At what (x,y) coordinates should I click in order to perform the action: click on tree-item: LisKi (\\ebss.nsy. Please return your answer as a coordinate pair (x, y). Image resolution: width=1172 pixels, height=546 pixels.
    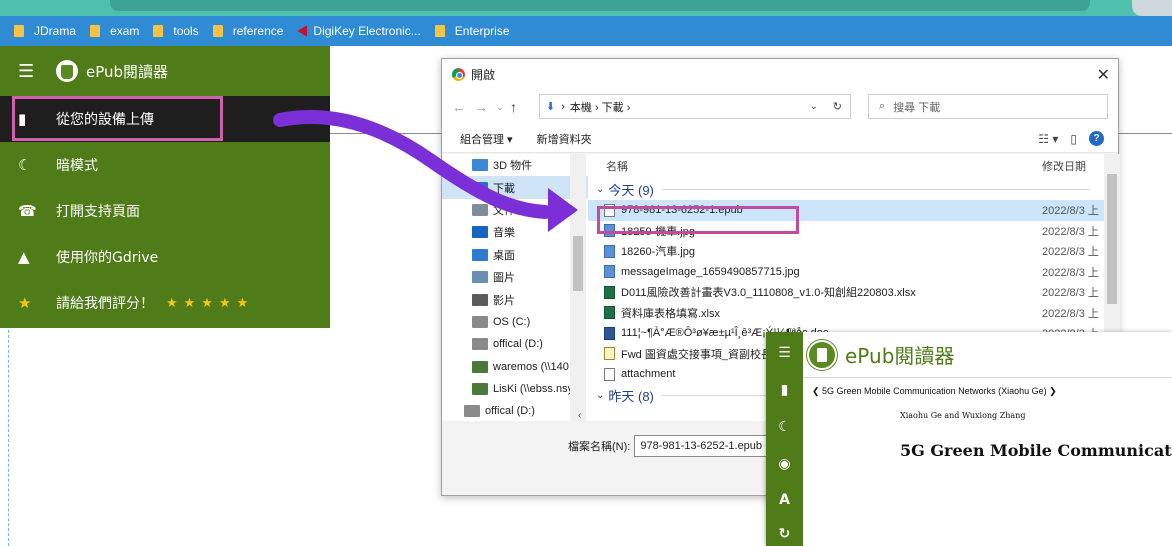
    Looking at the image, I should click on (515, 389).